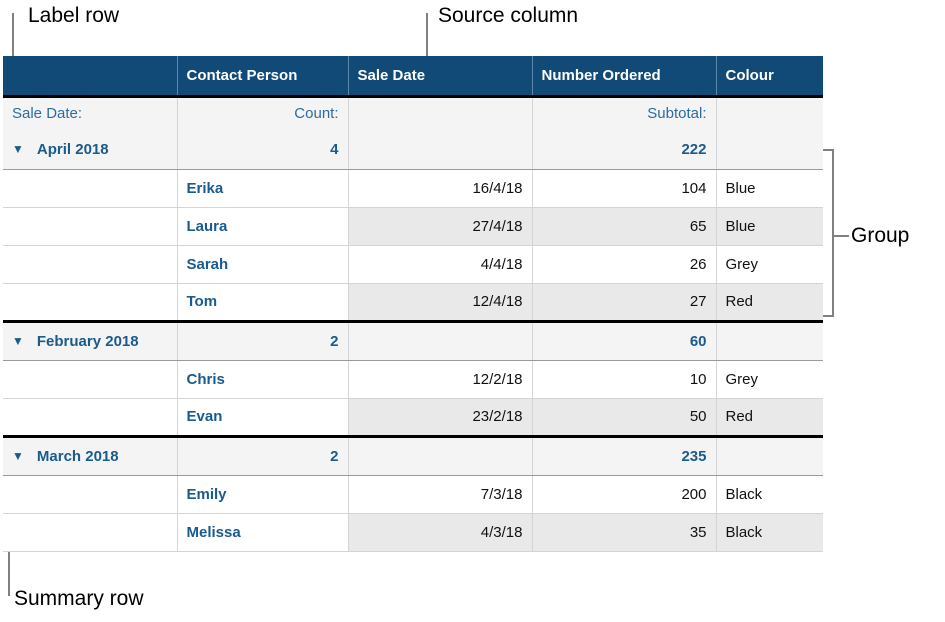  What do you see at coordinates (828, 150) in the screenshot?
I see `bracket-arm-group-top` at bounding box center [828, 150].